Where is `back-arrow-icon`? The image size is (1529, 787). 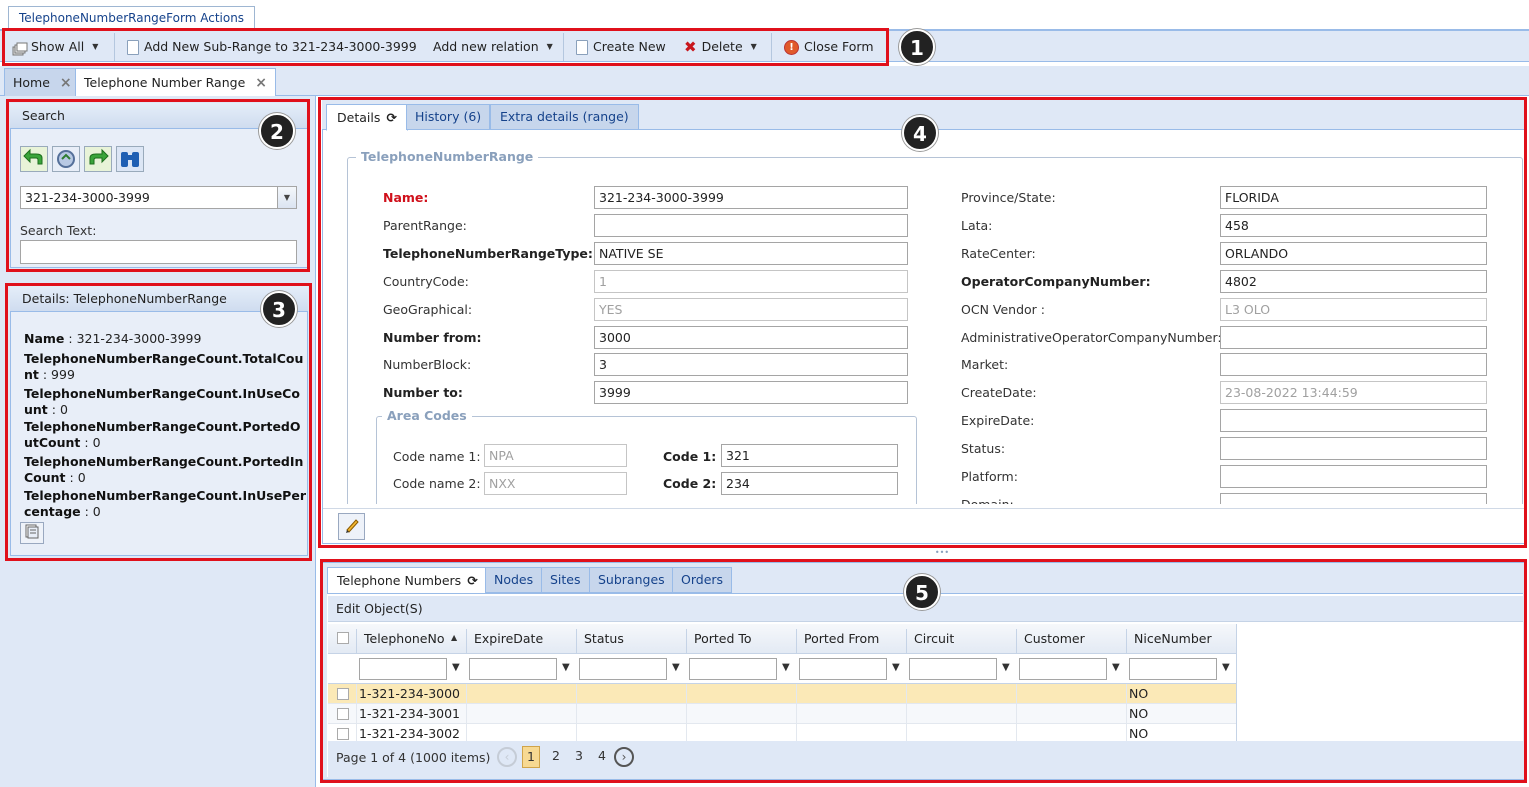 back-arrow-icon is located at coordinates (34, 160).